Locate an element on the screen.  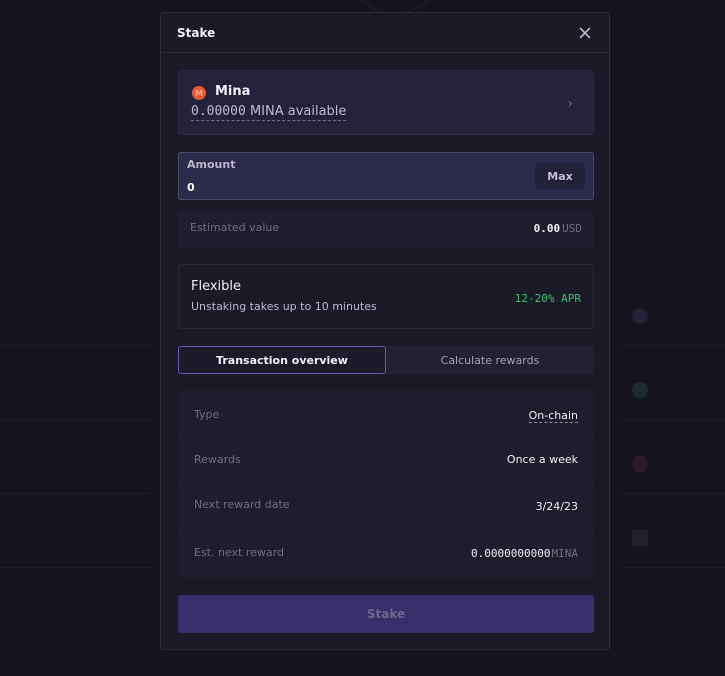
overview-tabs: Transaction overview Calculate rewards is located at coordinates (386, 360).